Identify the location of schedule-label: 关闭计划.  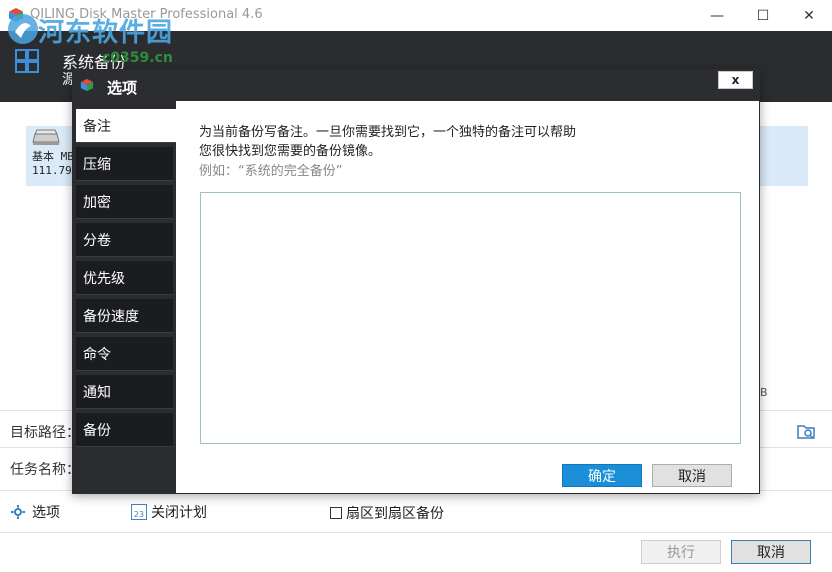
(179, 513).